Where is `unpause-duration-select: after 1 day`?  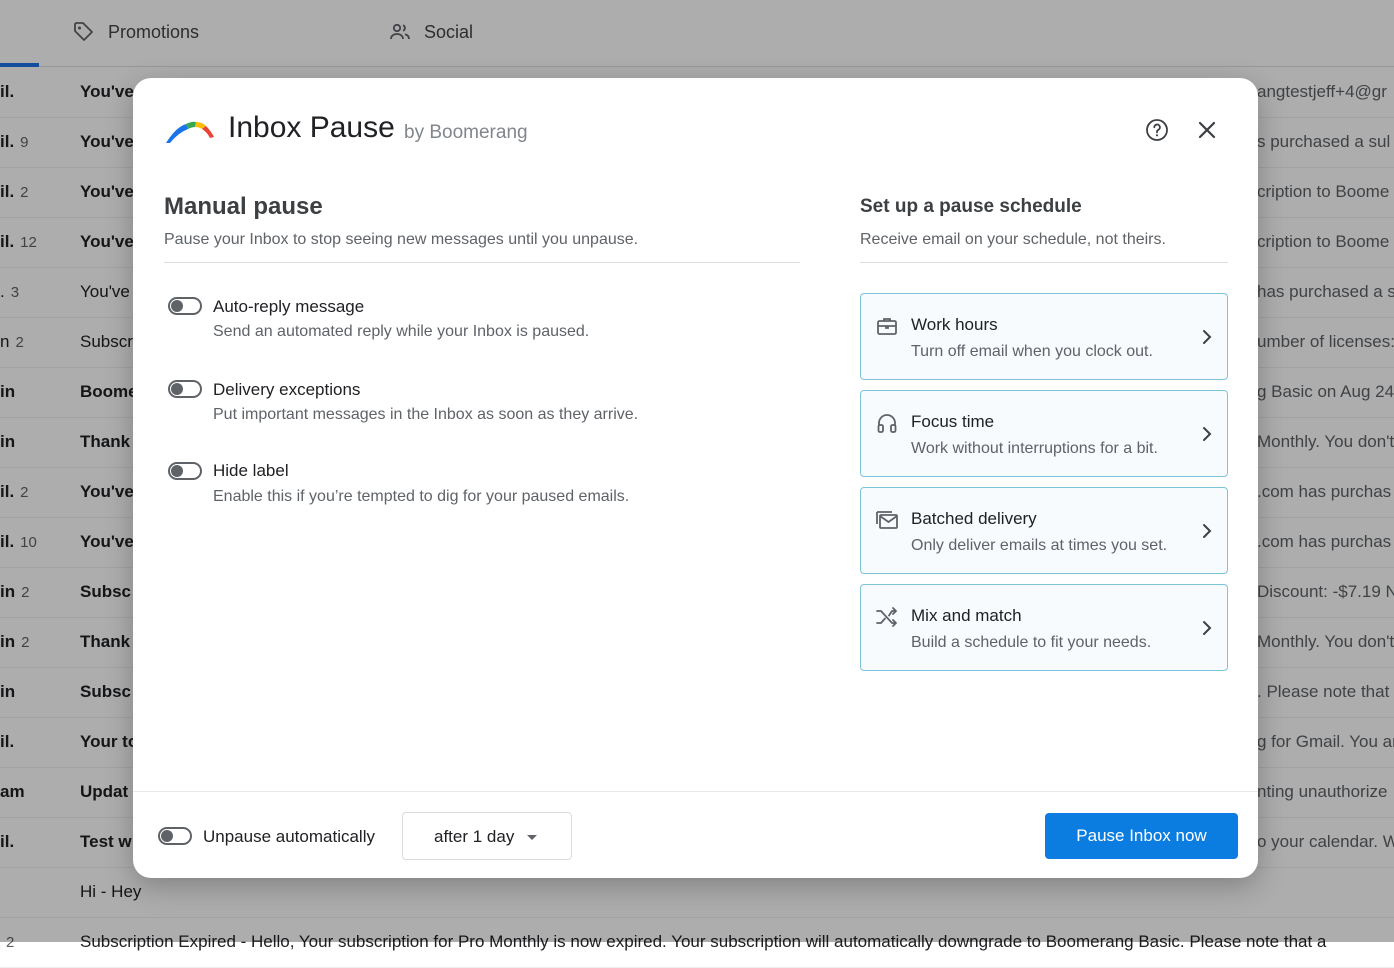
unpause-duration-select: after 1 day is located at coordinates (487, 836).